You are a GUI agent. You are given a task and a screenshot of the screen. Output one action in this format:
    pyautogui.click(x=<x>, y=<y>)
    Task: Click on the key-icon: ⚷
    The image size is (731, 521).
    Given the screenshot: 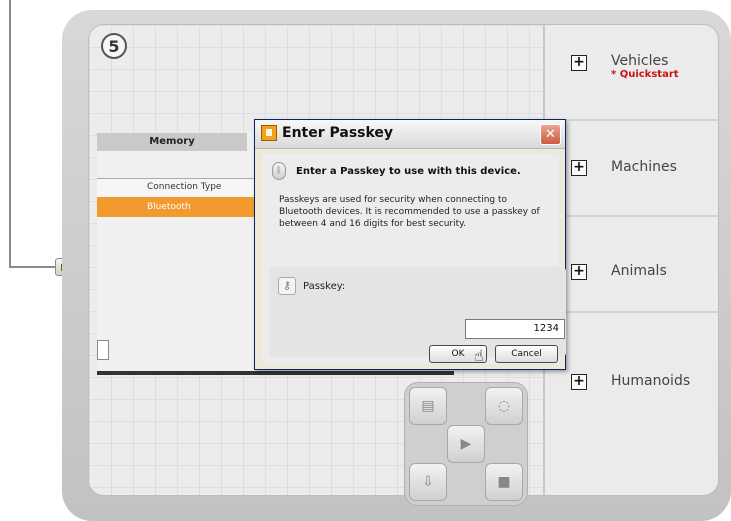 What is the action you would take?
    pyautogui.click(x=287, y=286)
    